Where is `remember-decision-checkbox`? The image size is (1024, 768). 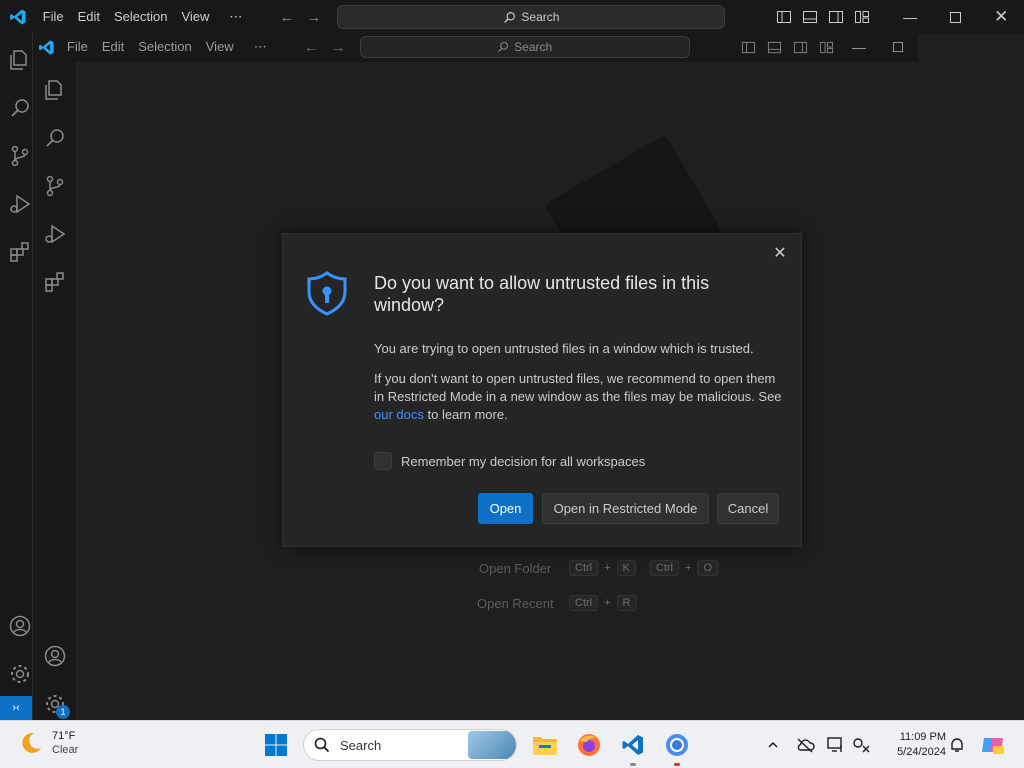
remember-decision-checkbox is located at coordinates (383, 461).